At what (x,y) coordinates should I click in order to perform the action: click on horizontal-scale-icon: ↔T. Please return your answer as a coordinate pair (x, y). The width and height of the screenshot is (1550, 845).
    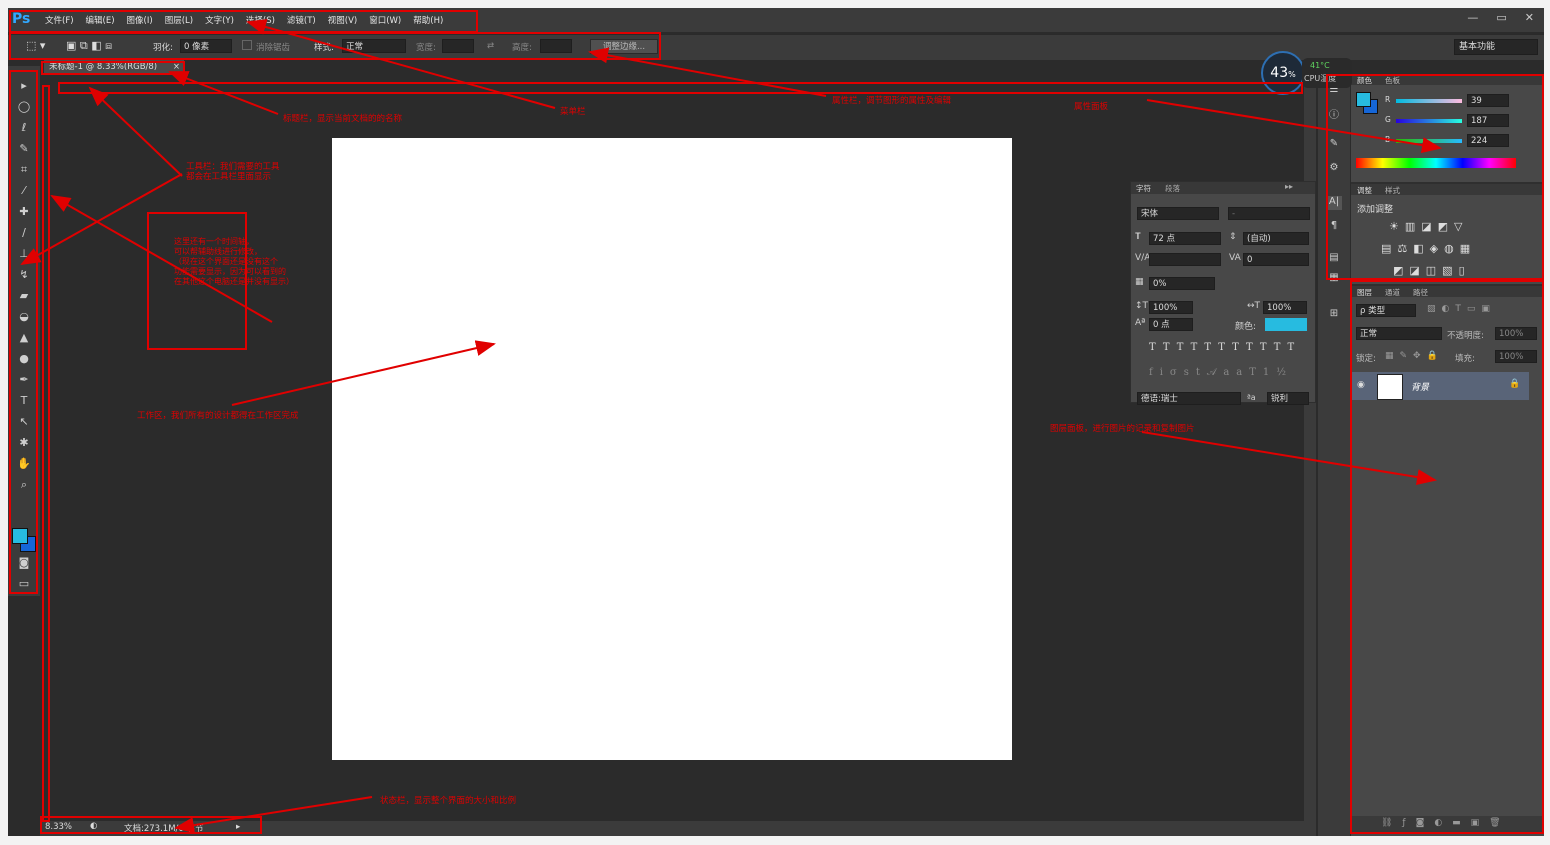
    Looking at the image, I should click on (1254, 306).